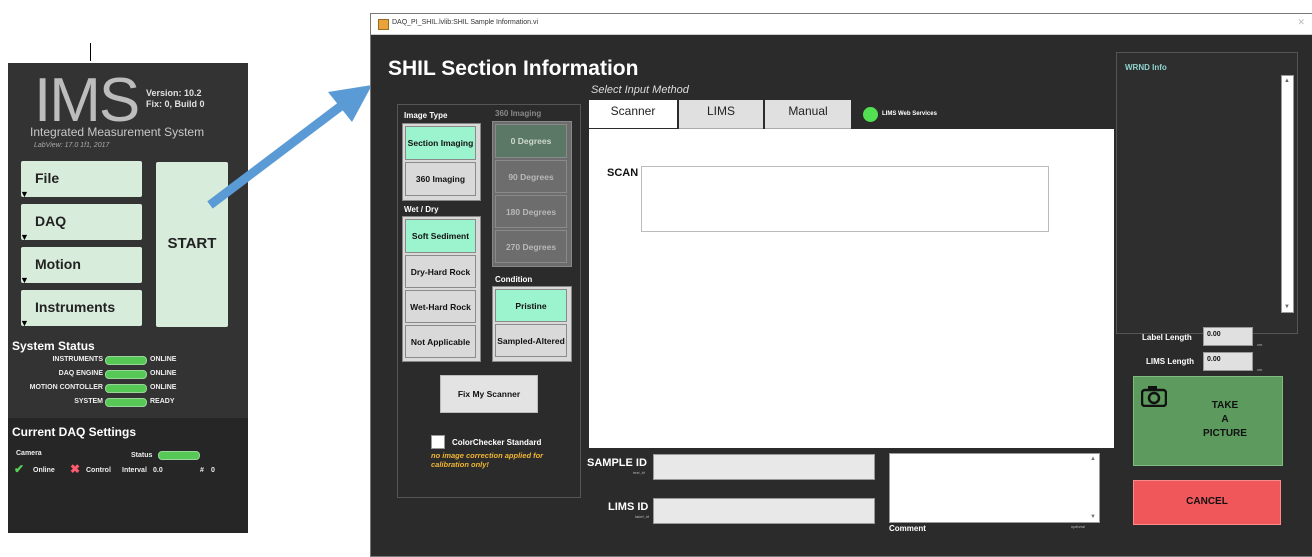  What do you see at coordinates (1260, 344) in the screenshot?
I see `label-length-unit: cm` at bounding box center [1260, 344].